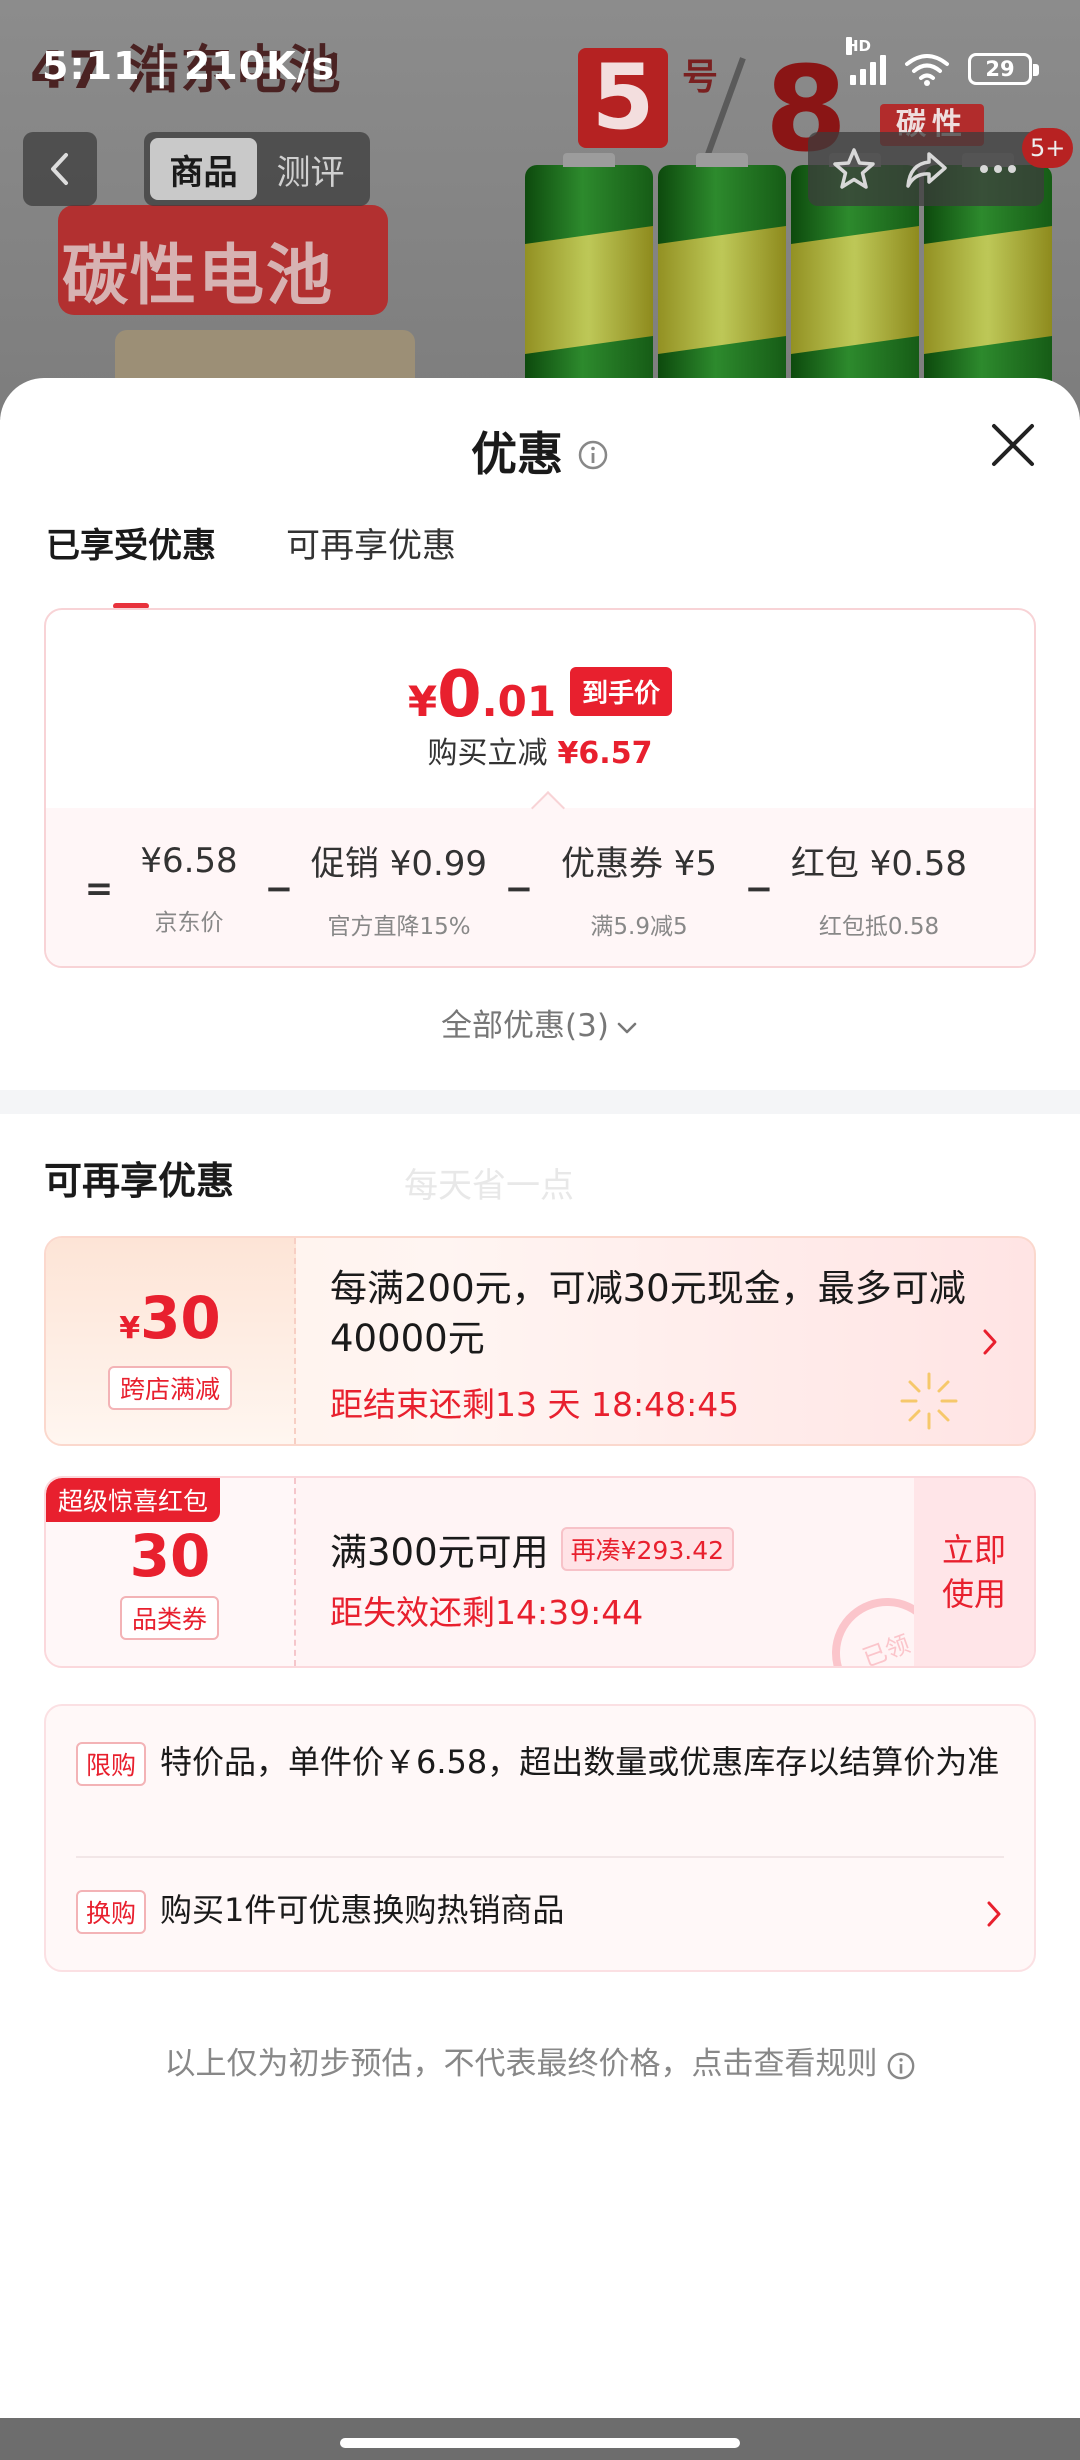  Describe the element at coordinates (879, 927) in the screenshot. I see `red-packet-discount-label: 红包抵0.58` at that location.